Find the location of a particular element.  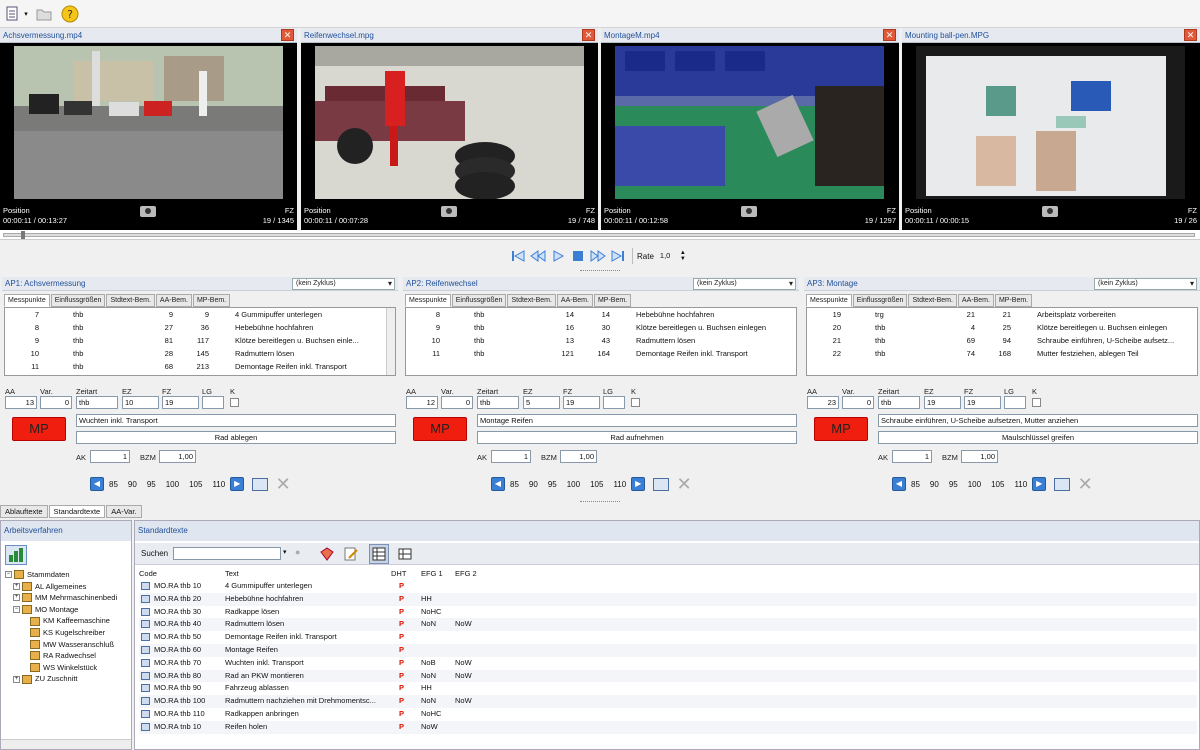

ez-field: 10 is located at coordinates (140, 402).